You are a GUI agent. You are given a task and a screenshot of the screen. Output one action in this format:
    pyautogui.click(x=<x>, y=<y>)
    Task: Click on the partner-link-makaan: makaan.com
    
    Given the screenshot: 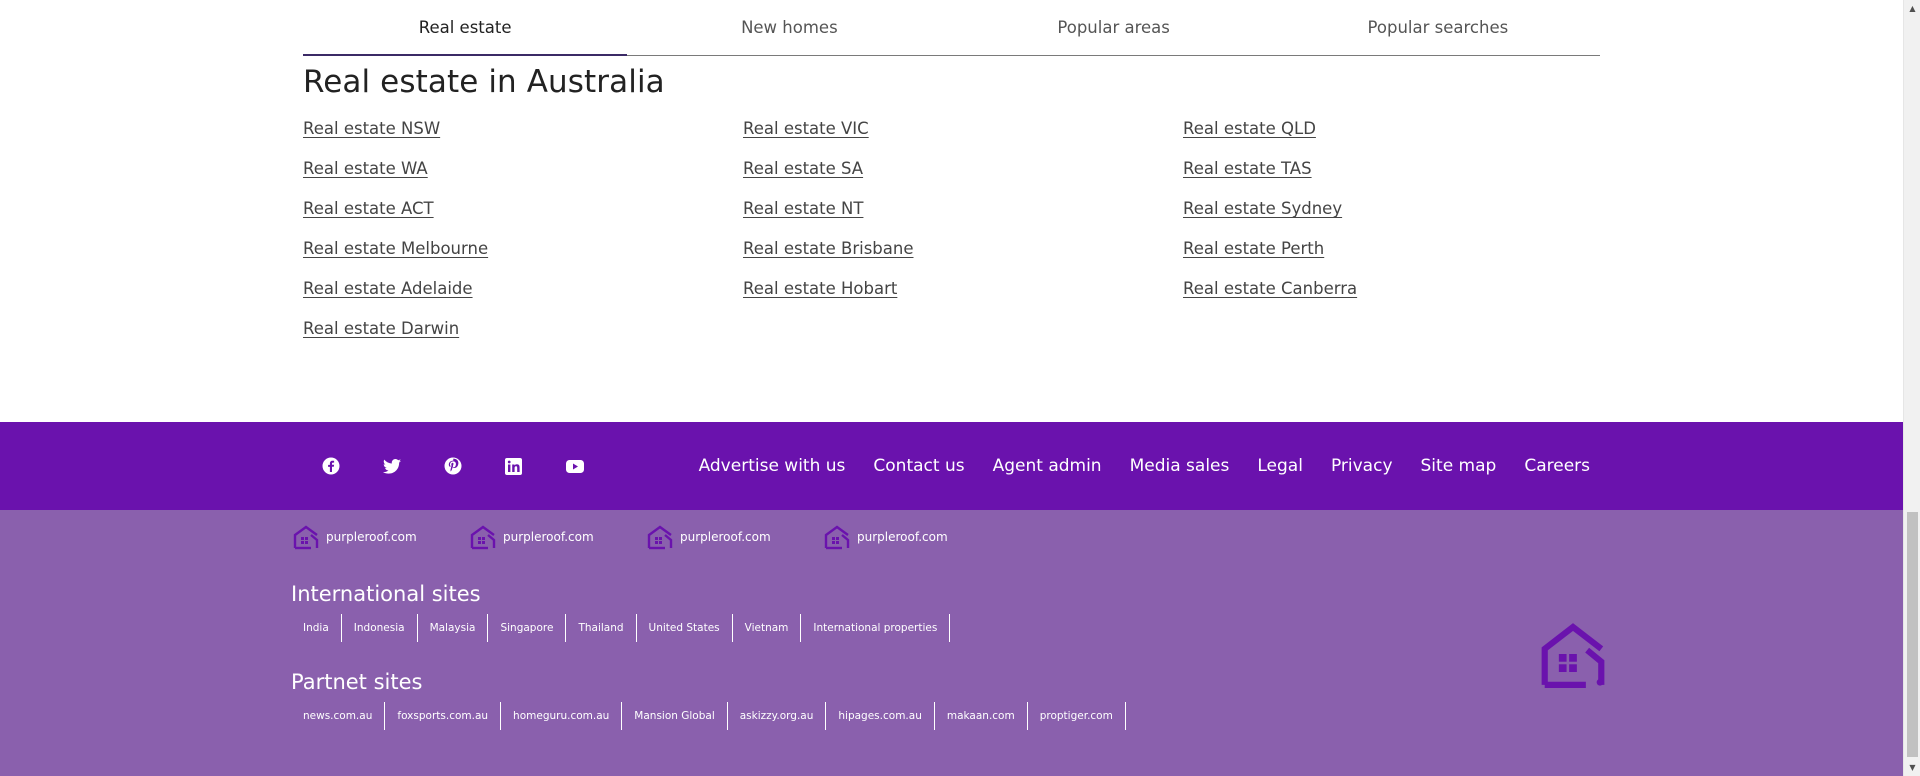 What is the action you would take?
    pyautogui.click(x=981, y=716)
    